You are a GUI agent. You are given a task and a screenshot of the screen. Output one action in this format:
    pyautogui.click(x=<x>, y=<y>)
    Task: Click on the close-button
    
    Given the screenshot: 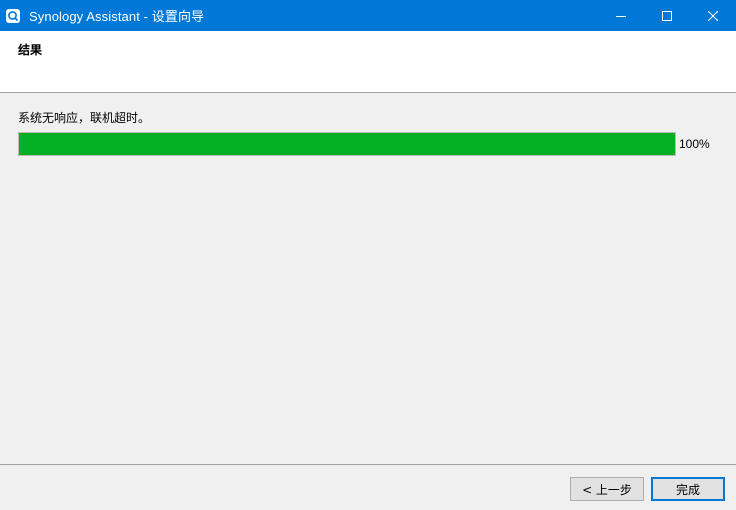 What is the action you would take?
    pyautogui.click(x=713, y=15)
    